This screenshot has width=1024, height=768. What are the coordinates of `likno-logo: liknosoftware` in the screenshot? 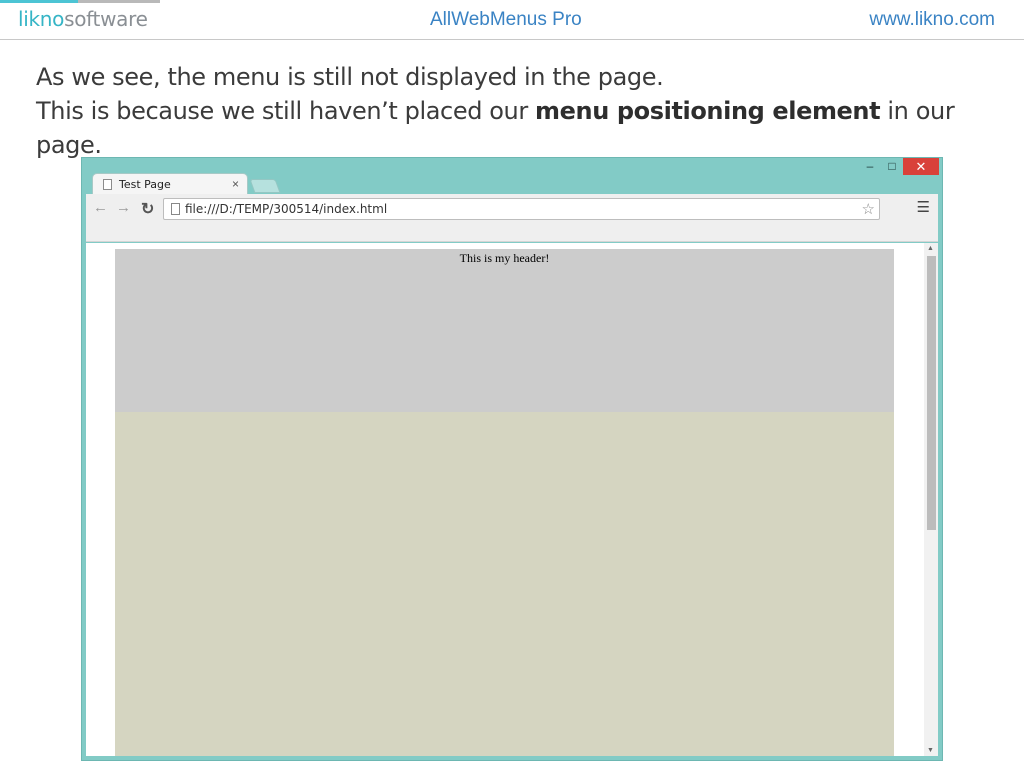 It's located at (83, 19).